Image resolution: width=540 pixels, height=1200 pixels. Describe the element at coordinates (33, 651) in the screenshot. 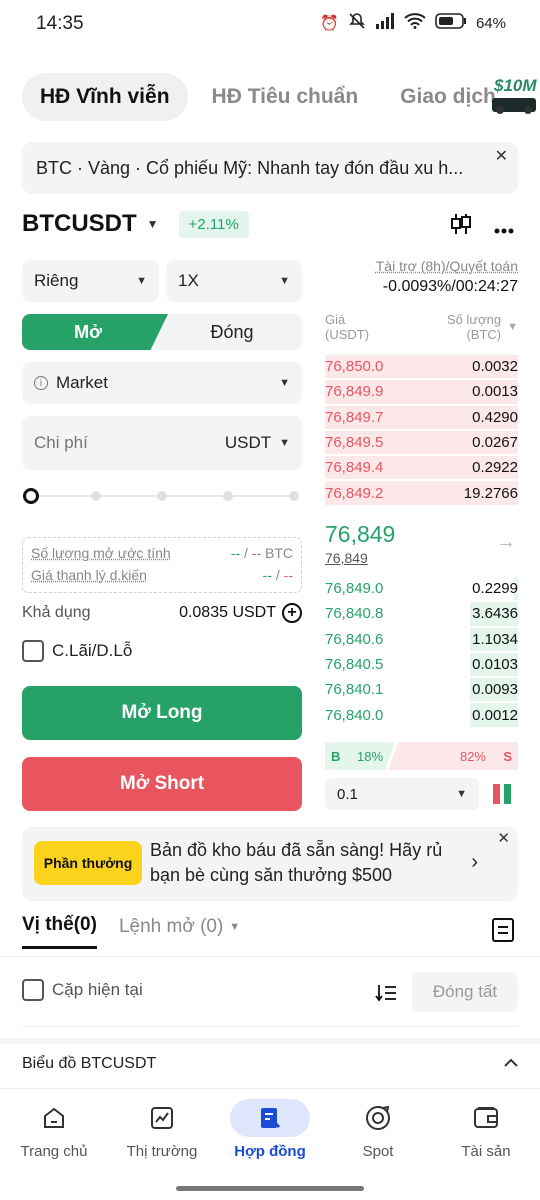

I see `tpsl-checkbox` at that location.